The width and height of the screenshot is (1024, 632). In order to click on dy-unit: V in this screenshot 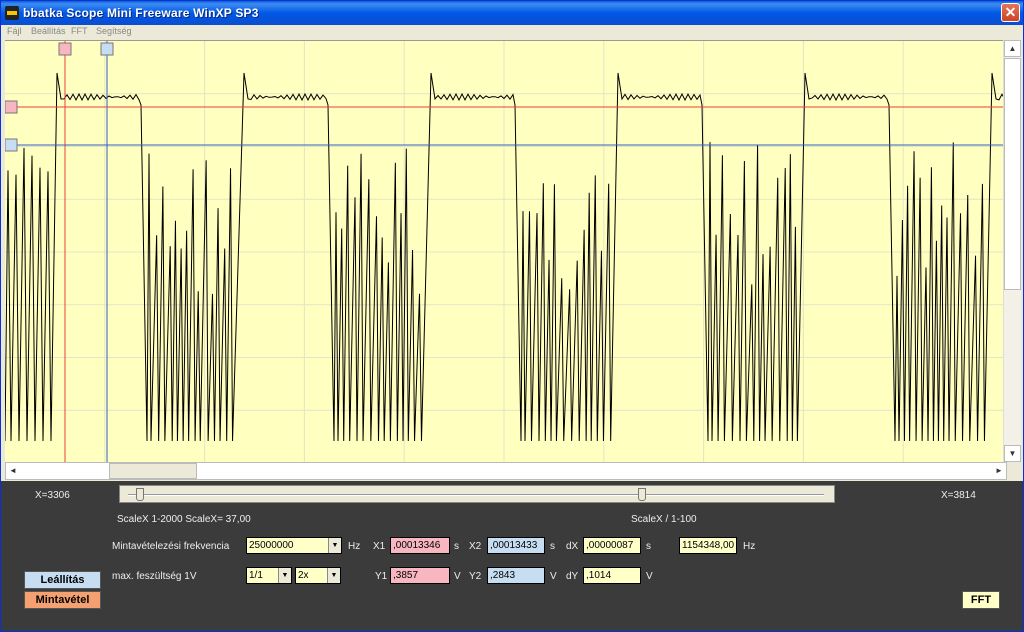, I will do `click(649, 576)`.